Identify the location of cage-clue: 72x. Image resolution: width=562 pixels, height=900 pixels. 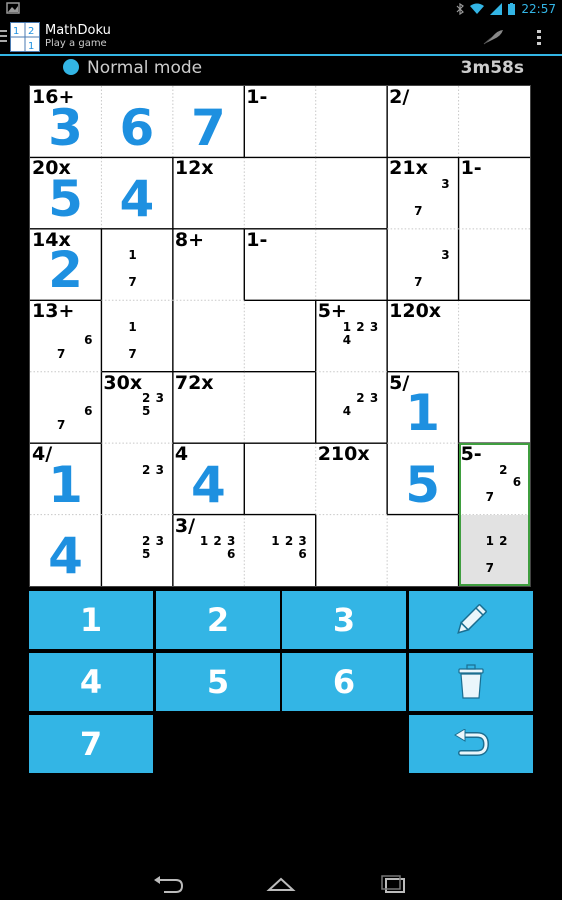
(194, 382).